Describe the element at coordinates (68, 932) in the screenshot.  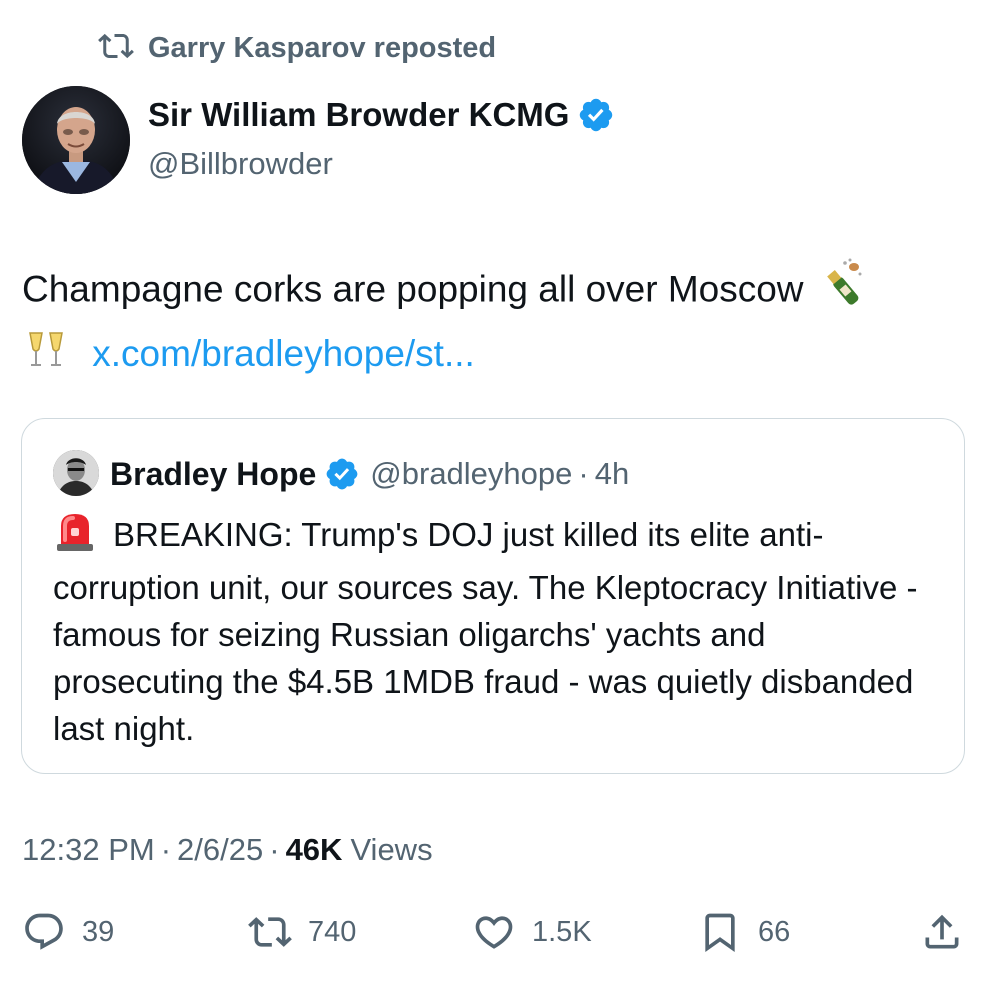
I see `reply-button: 39` at that location.